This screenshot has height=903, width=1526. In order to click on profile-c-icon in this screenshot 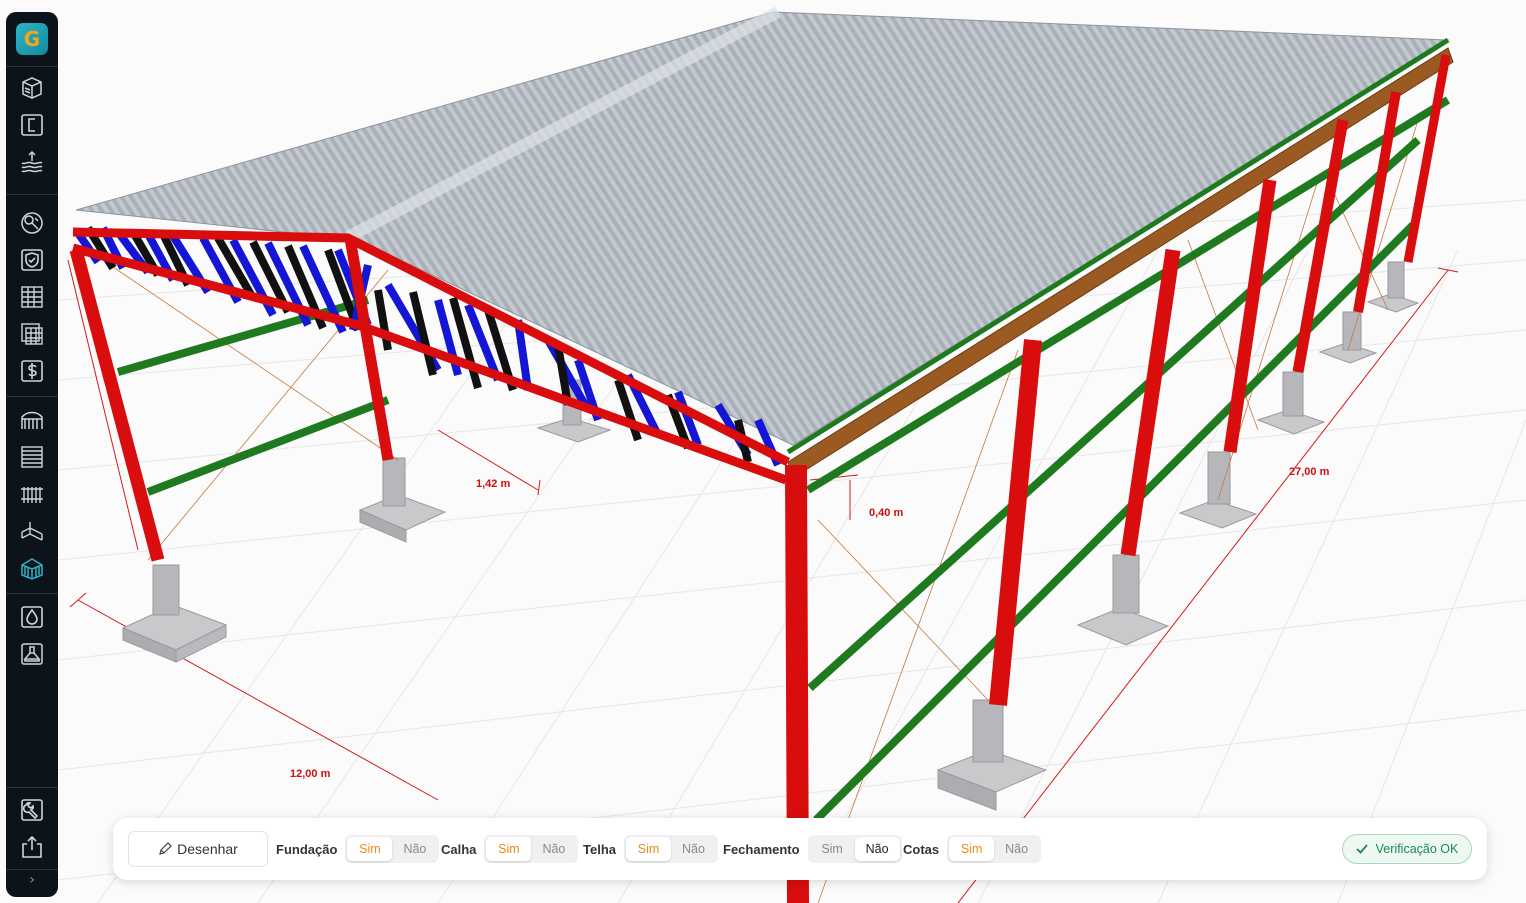, I will do `click(32, 125)`.